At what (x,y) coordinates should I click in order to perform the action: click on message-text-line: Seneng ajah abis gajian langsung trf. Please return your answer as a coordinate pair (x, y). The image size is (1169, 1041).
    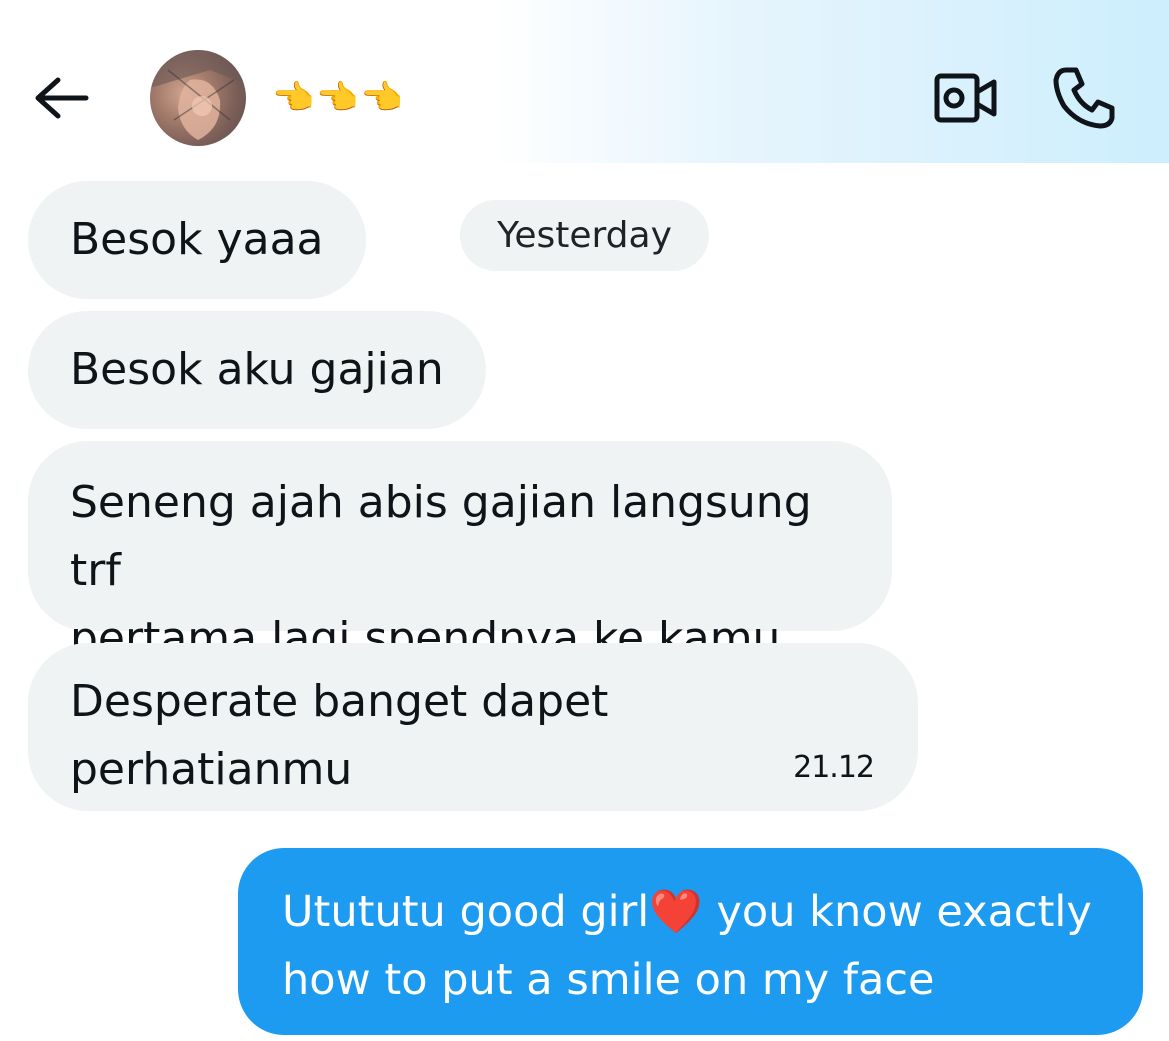
    Looking at the image, I should click on (441, 536).